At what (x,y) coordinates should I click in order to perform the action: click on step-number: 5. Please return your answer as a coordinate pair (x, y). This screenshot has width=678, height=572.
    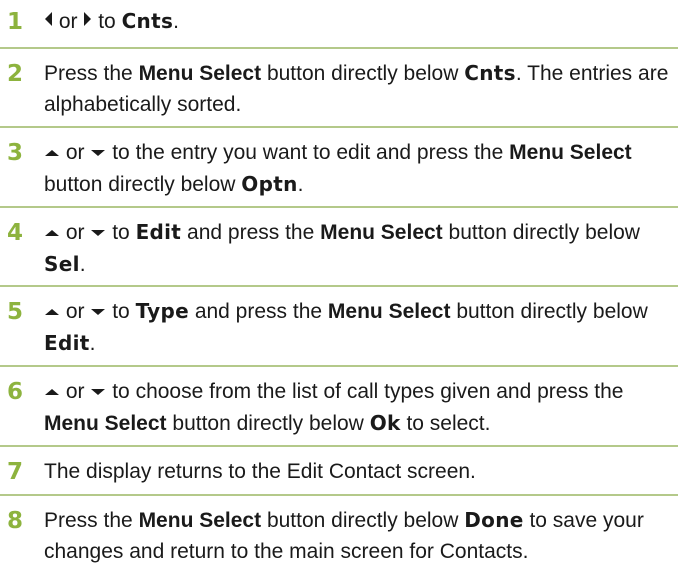
    Looking at the image, I should click on (15, 312).